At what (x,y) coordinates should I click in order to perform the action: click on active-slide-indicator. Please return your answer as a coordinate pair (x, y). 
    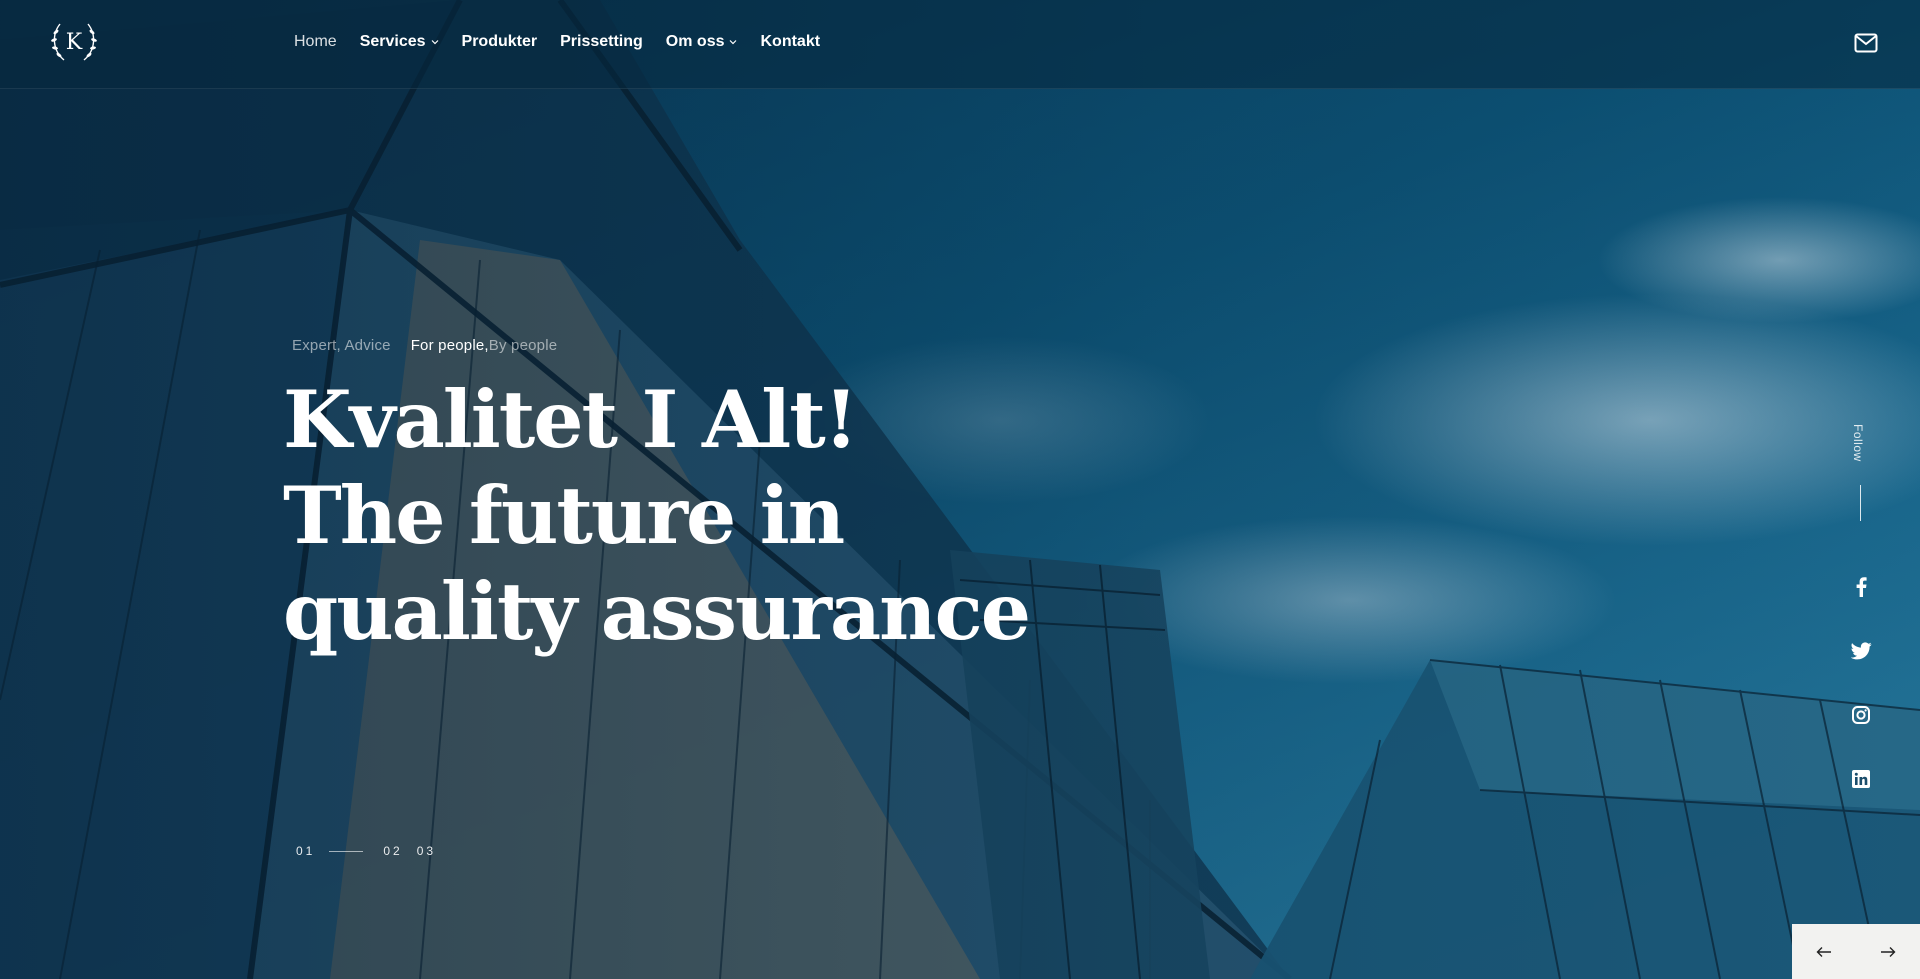
    Looking at the image, I should click on (346, 851).